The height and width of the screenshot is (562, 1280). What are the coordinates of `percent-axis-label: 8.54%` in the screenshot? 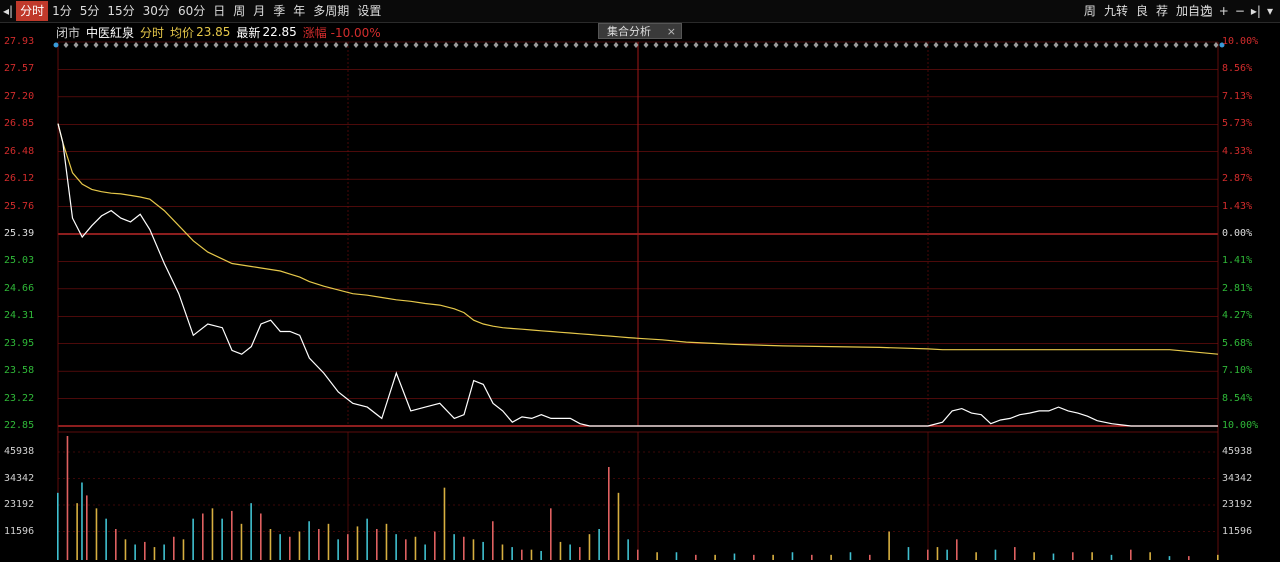 It's located at (1237, 398).